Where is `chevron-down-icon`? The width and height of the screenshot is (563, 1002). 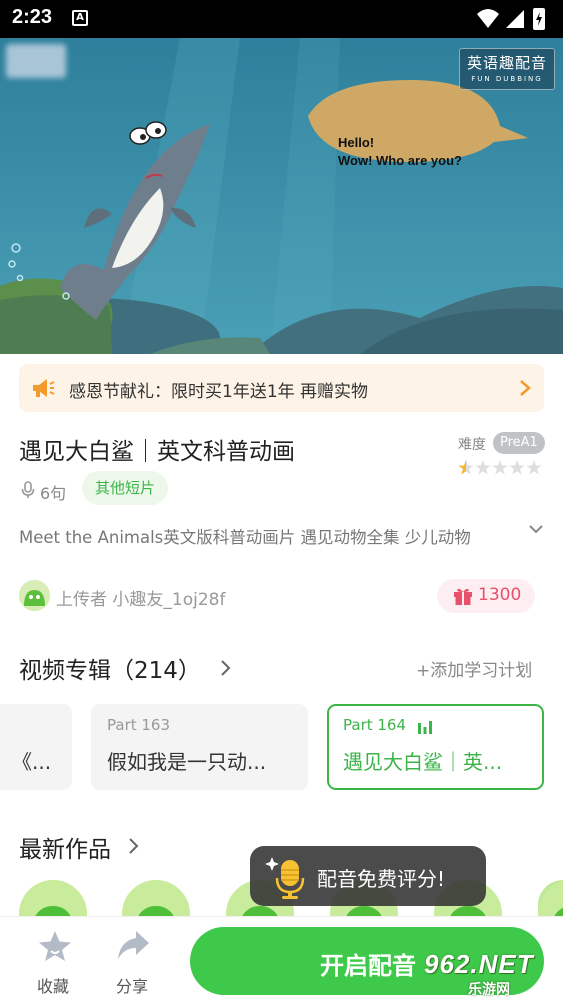 chevron-down-icon is located at coordinates (536, 529).